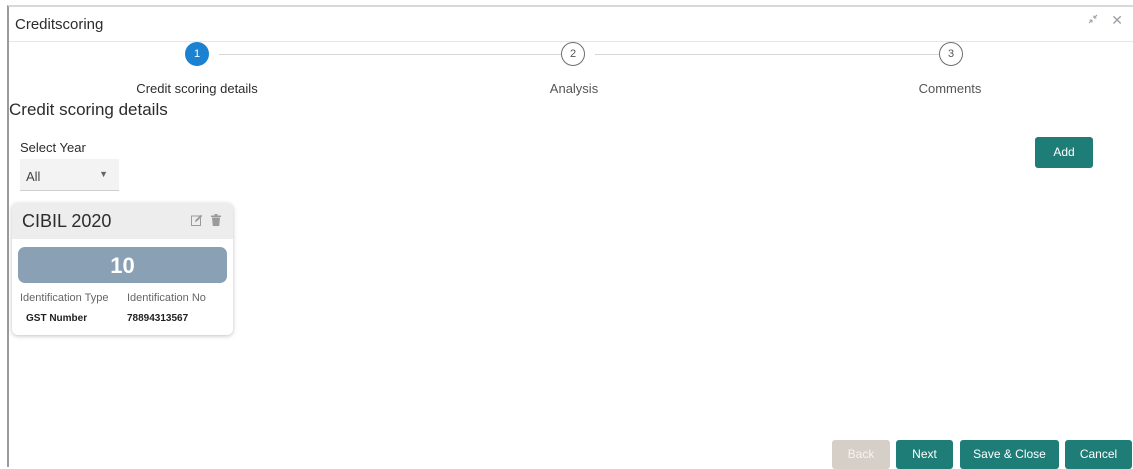 This screenshot has height=469, width=1133. I want to click on edit-icon, so click(197, 219).